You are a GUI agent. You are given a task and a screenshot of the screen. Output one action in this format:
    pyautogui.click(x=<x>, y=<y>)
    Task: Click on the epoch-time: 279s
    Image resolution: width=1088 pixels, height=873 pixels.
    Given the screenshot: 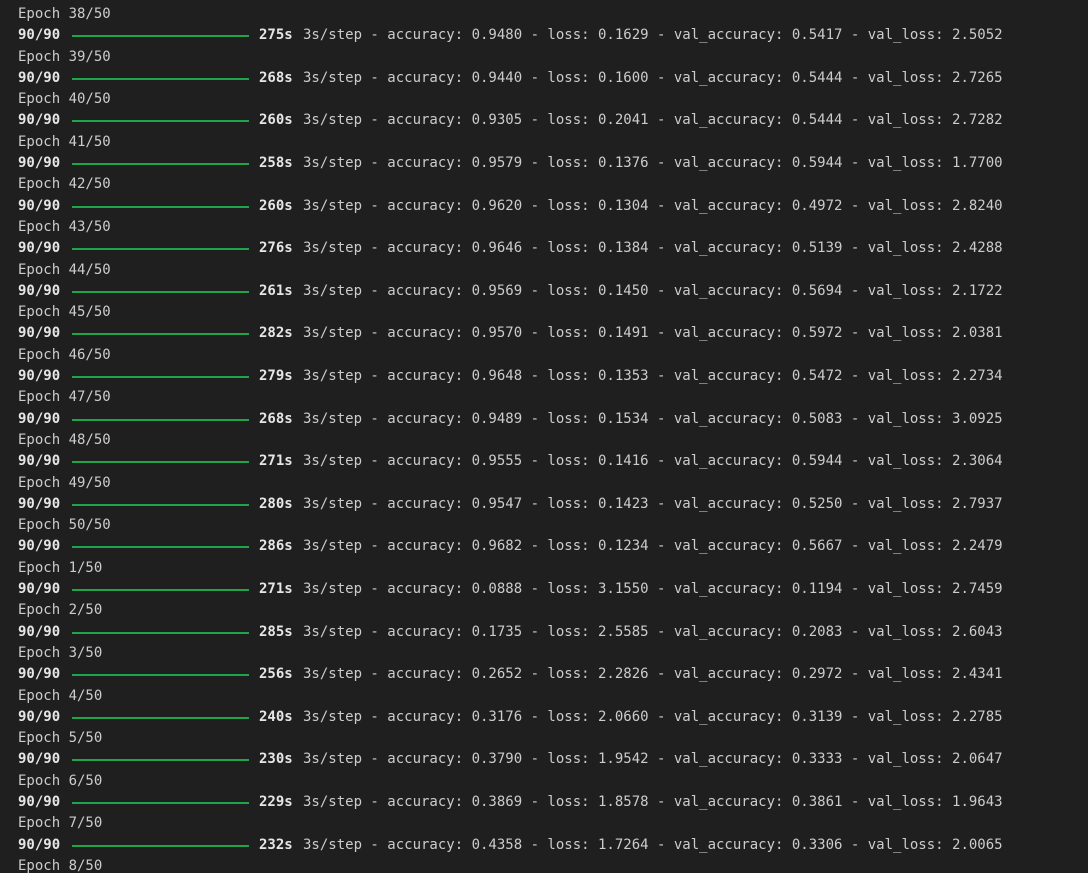 What is the action you would take?
    pyautogui.click(x=276, y=376)
    